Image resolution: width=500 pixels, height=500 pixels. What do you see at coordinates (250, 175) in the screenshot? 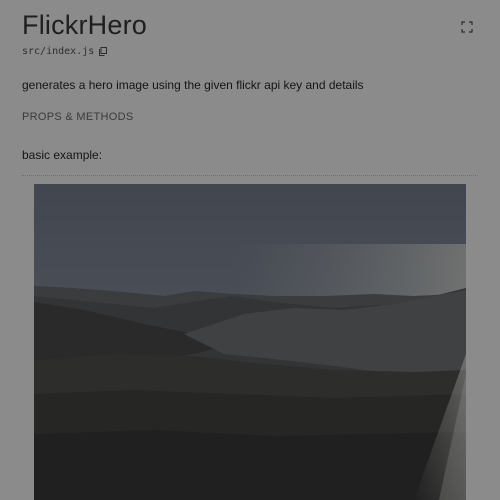
I see `example-frame-border` at bounding box center [250, 175].